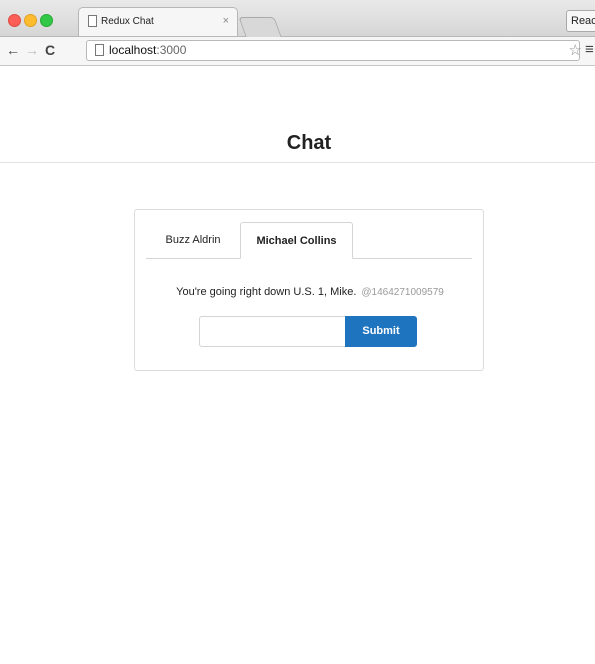 This screenshot has width=595, height=664. I want to click on minimize-window-button, so click(30, 20).